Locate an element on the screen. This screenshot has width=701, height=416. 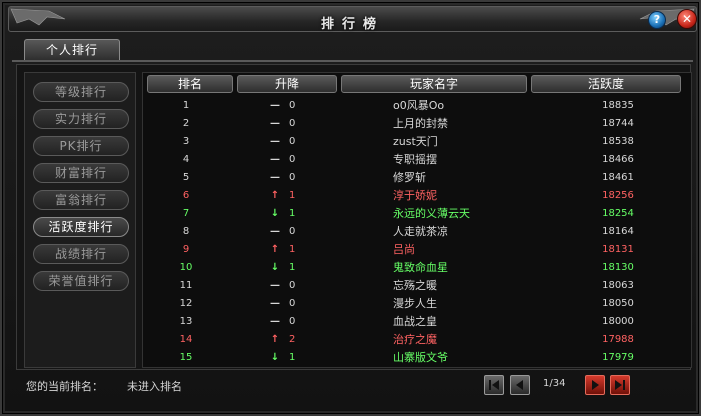
player-name-cell: 吕尚 is located at coordinates (404, 249).